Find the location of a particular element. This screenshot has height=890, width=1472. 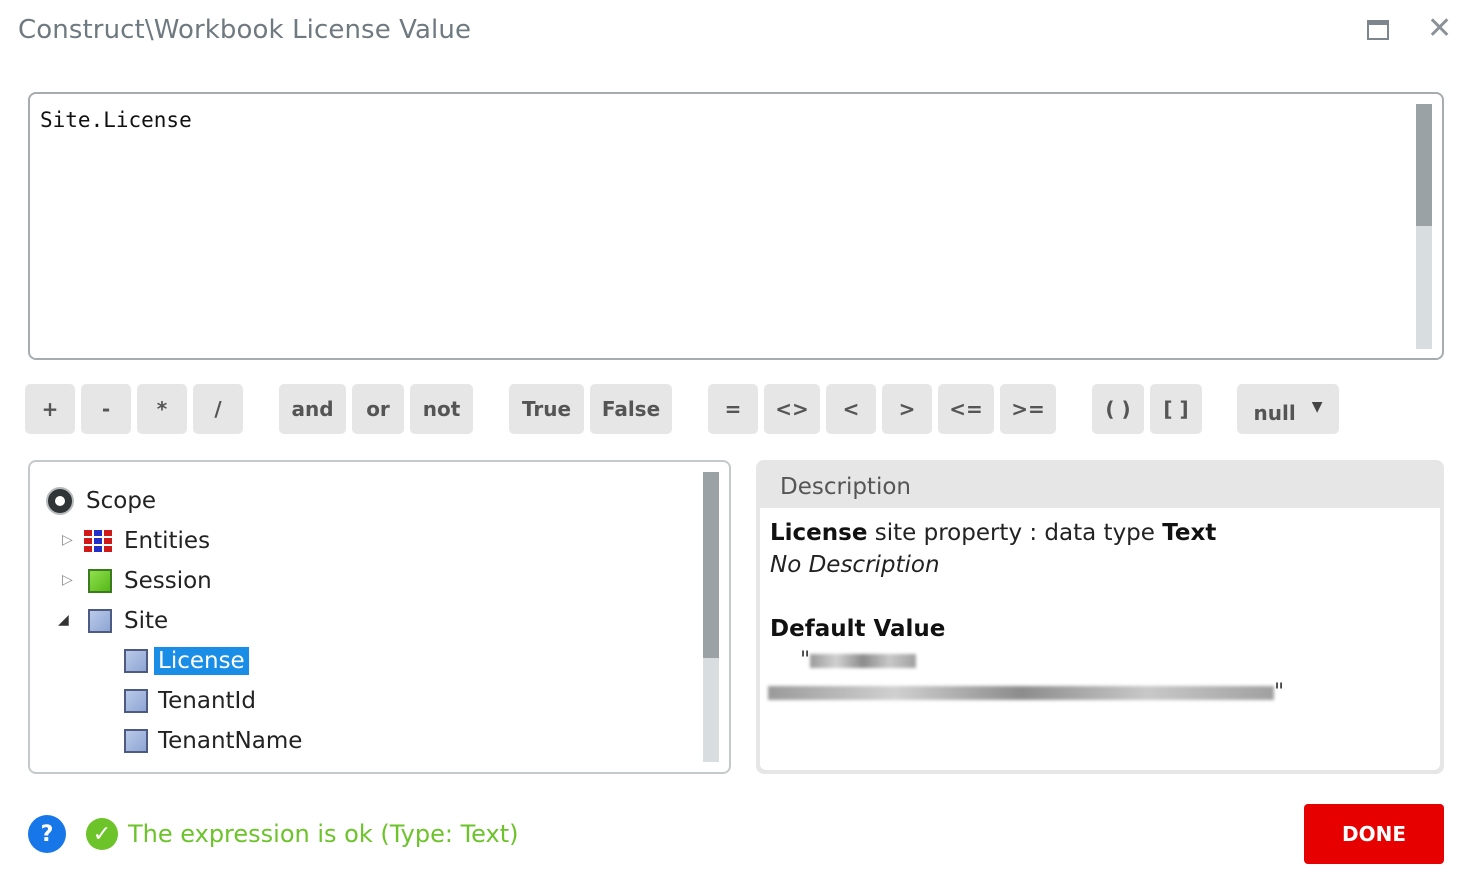

tree-node-site: ◢ Site is located at coordinates (113, 621).